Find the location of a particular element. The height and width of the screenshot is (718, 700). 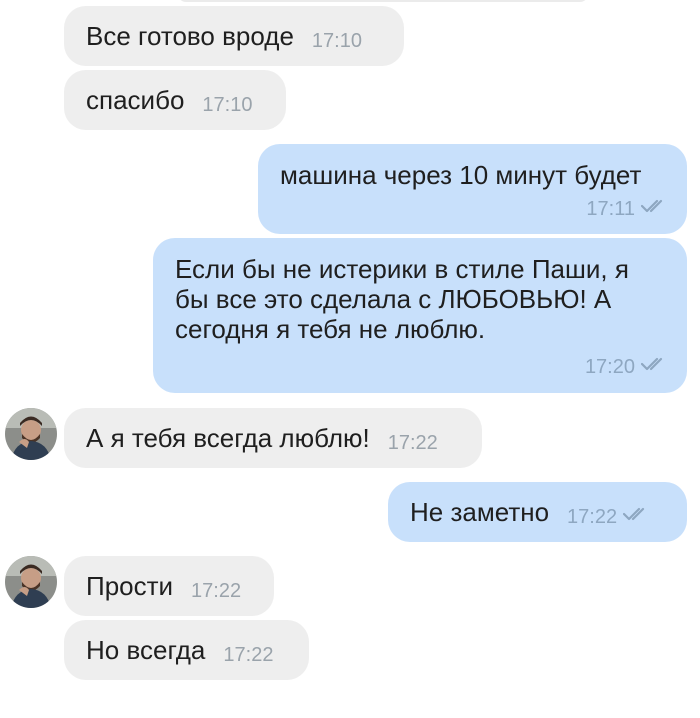

message-text: спасибо is located at coordinates (135, 100).